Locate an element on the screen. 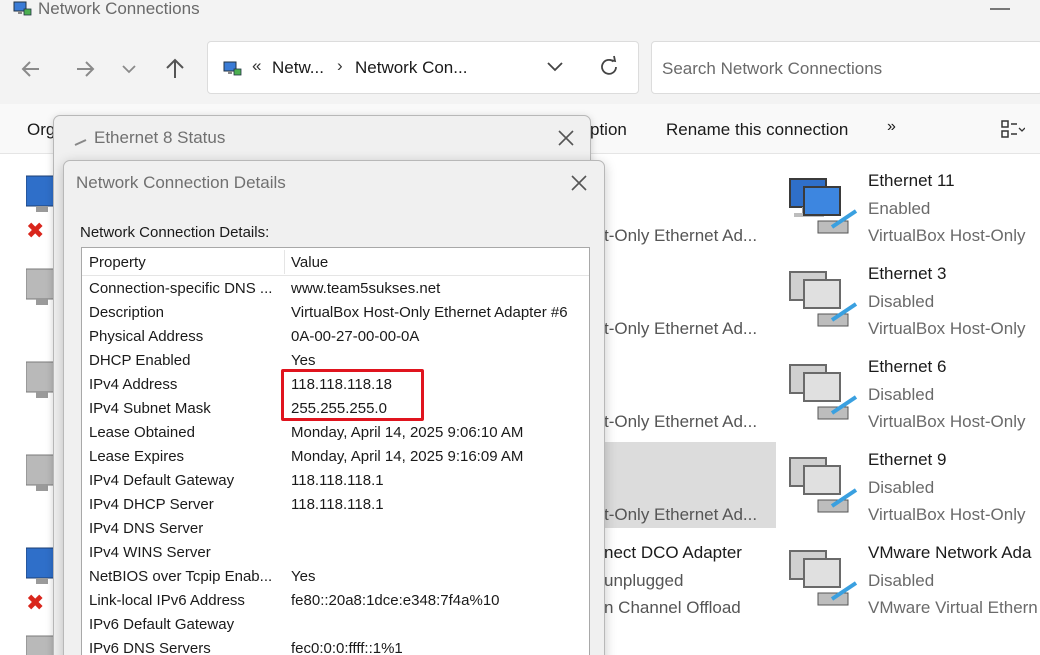 The height and width of the screenshot is (655, 1040). search-box: Search Network Connections is located at coordinates (845, 67).